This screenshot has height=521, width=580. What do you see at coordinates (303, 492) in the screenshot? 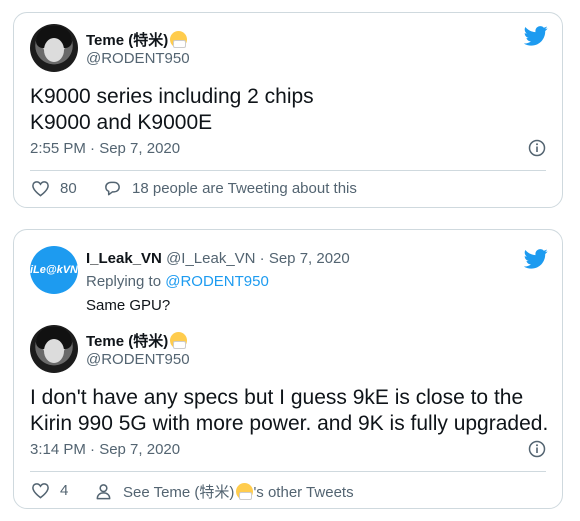
I see `see-more-suffix: 's other Tweets` at bounding box center [303, 492].